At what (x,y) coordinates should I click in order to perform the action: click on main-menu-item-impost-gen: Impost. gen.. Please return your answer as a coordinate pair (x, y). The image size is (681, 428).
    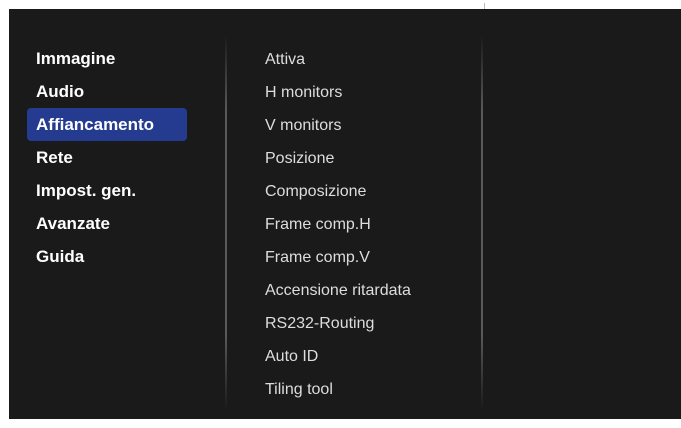
    Looking at the image, I should click on (107, 190).